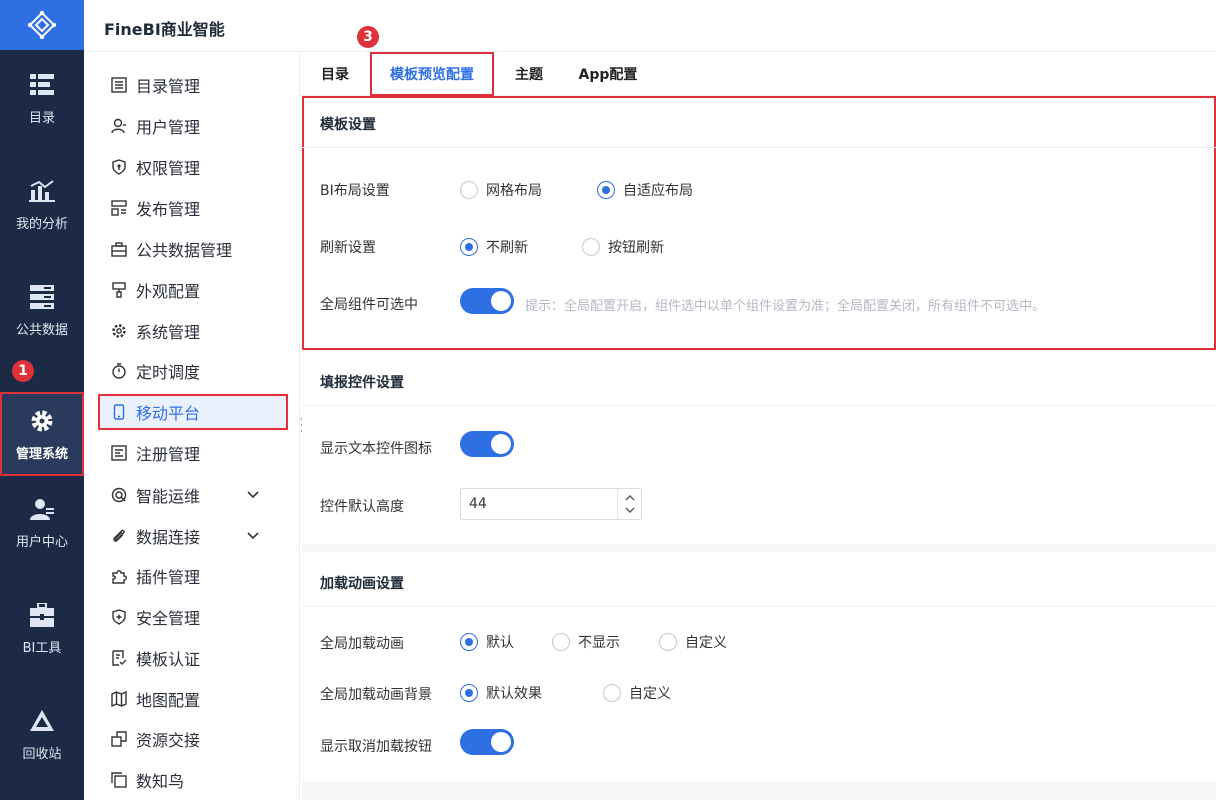  I want to click on radio-label: 自适应布局, so click(658, 191).